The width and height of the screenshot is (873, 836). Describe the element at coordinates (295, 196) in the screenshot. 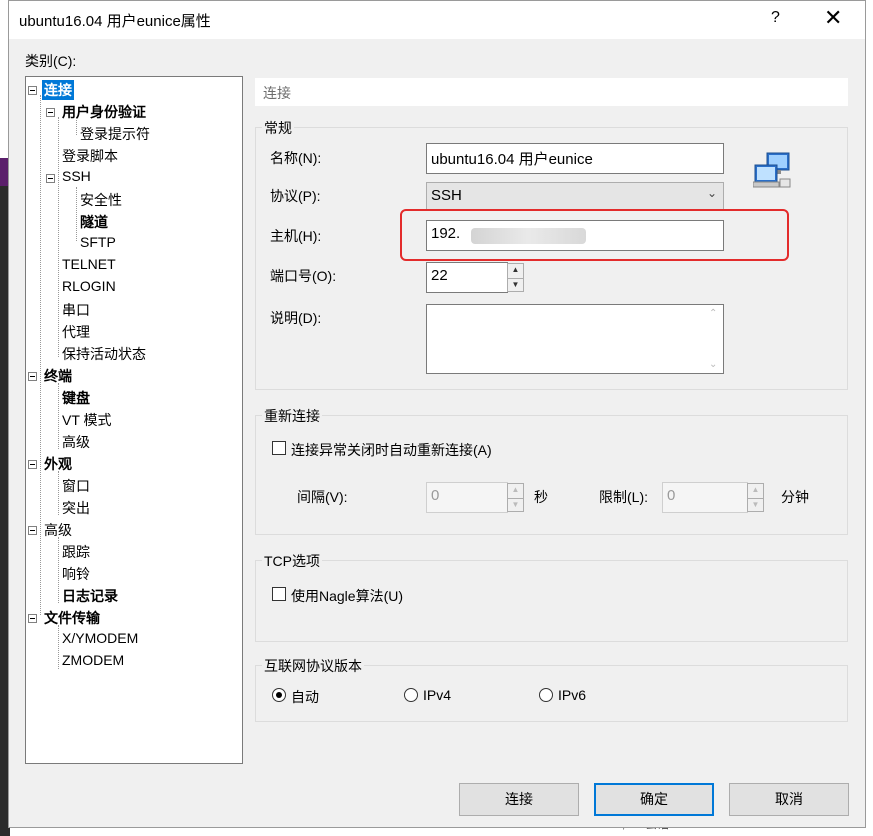

I see `protocol-label: 协议(P):` at that location.